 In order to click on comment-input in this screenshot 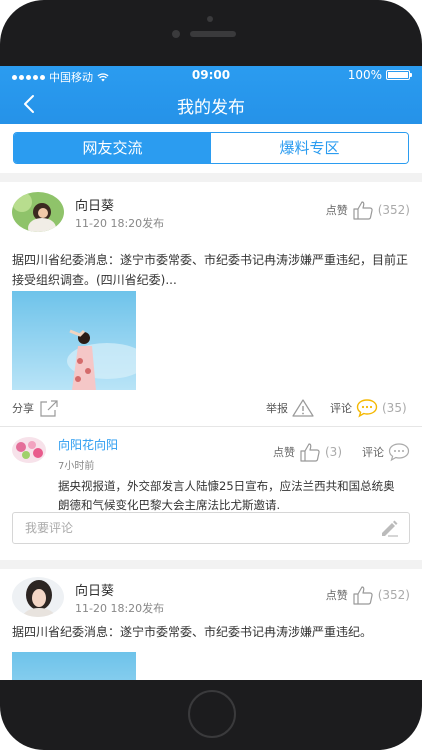, I will do `click(178, 528)`.